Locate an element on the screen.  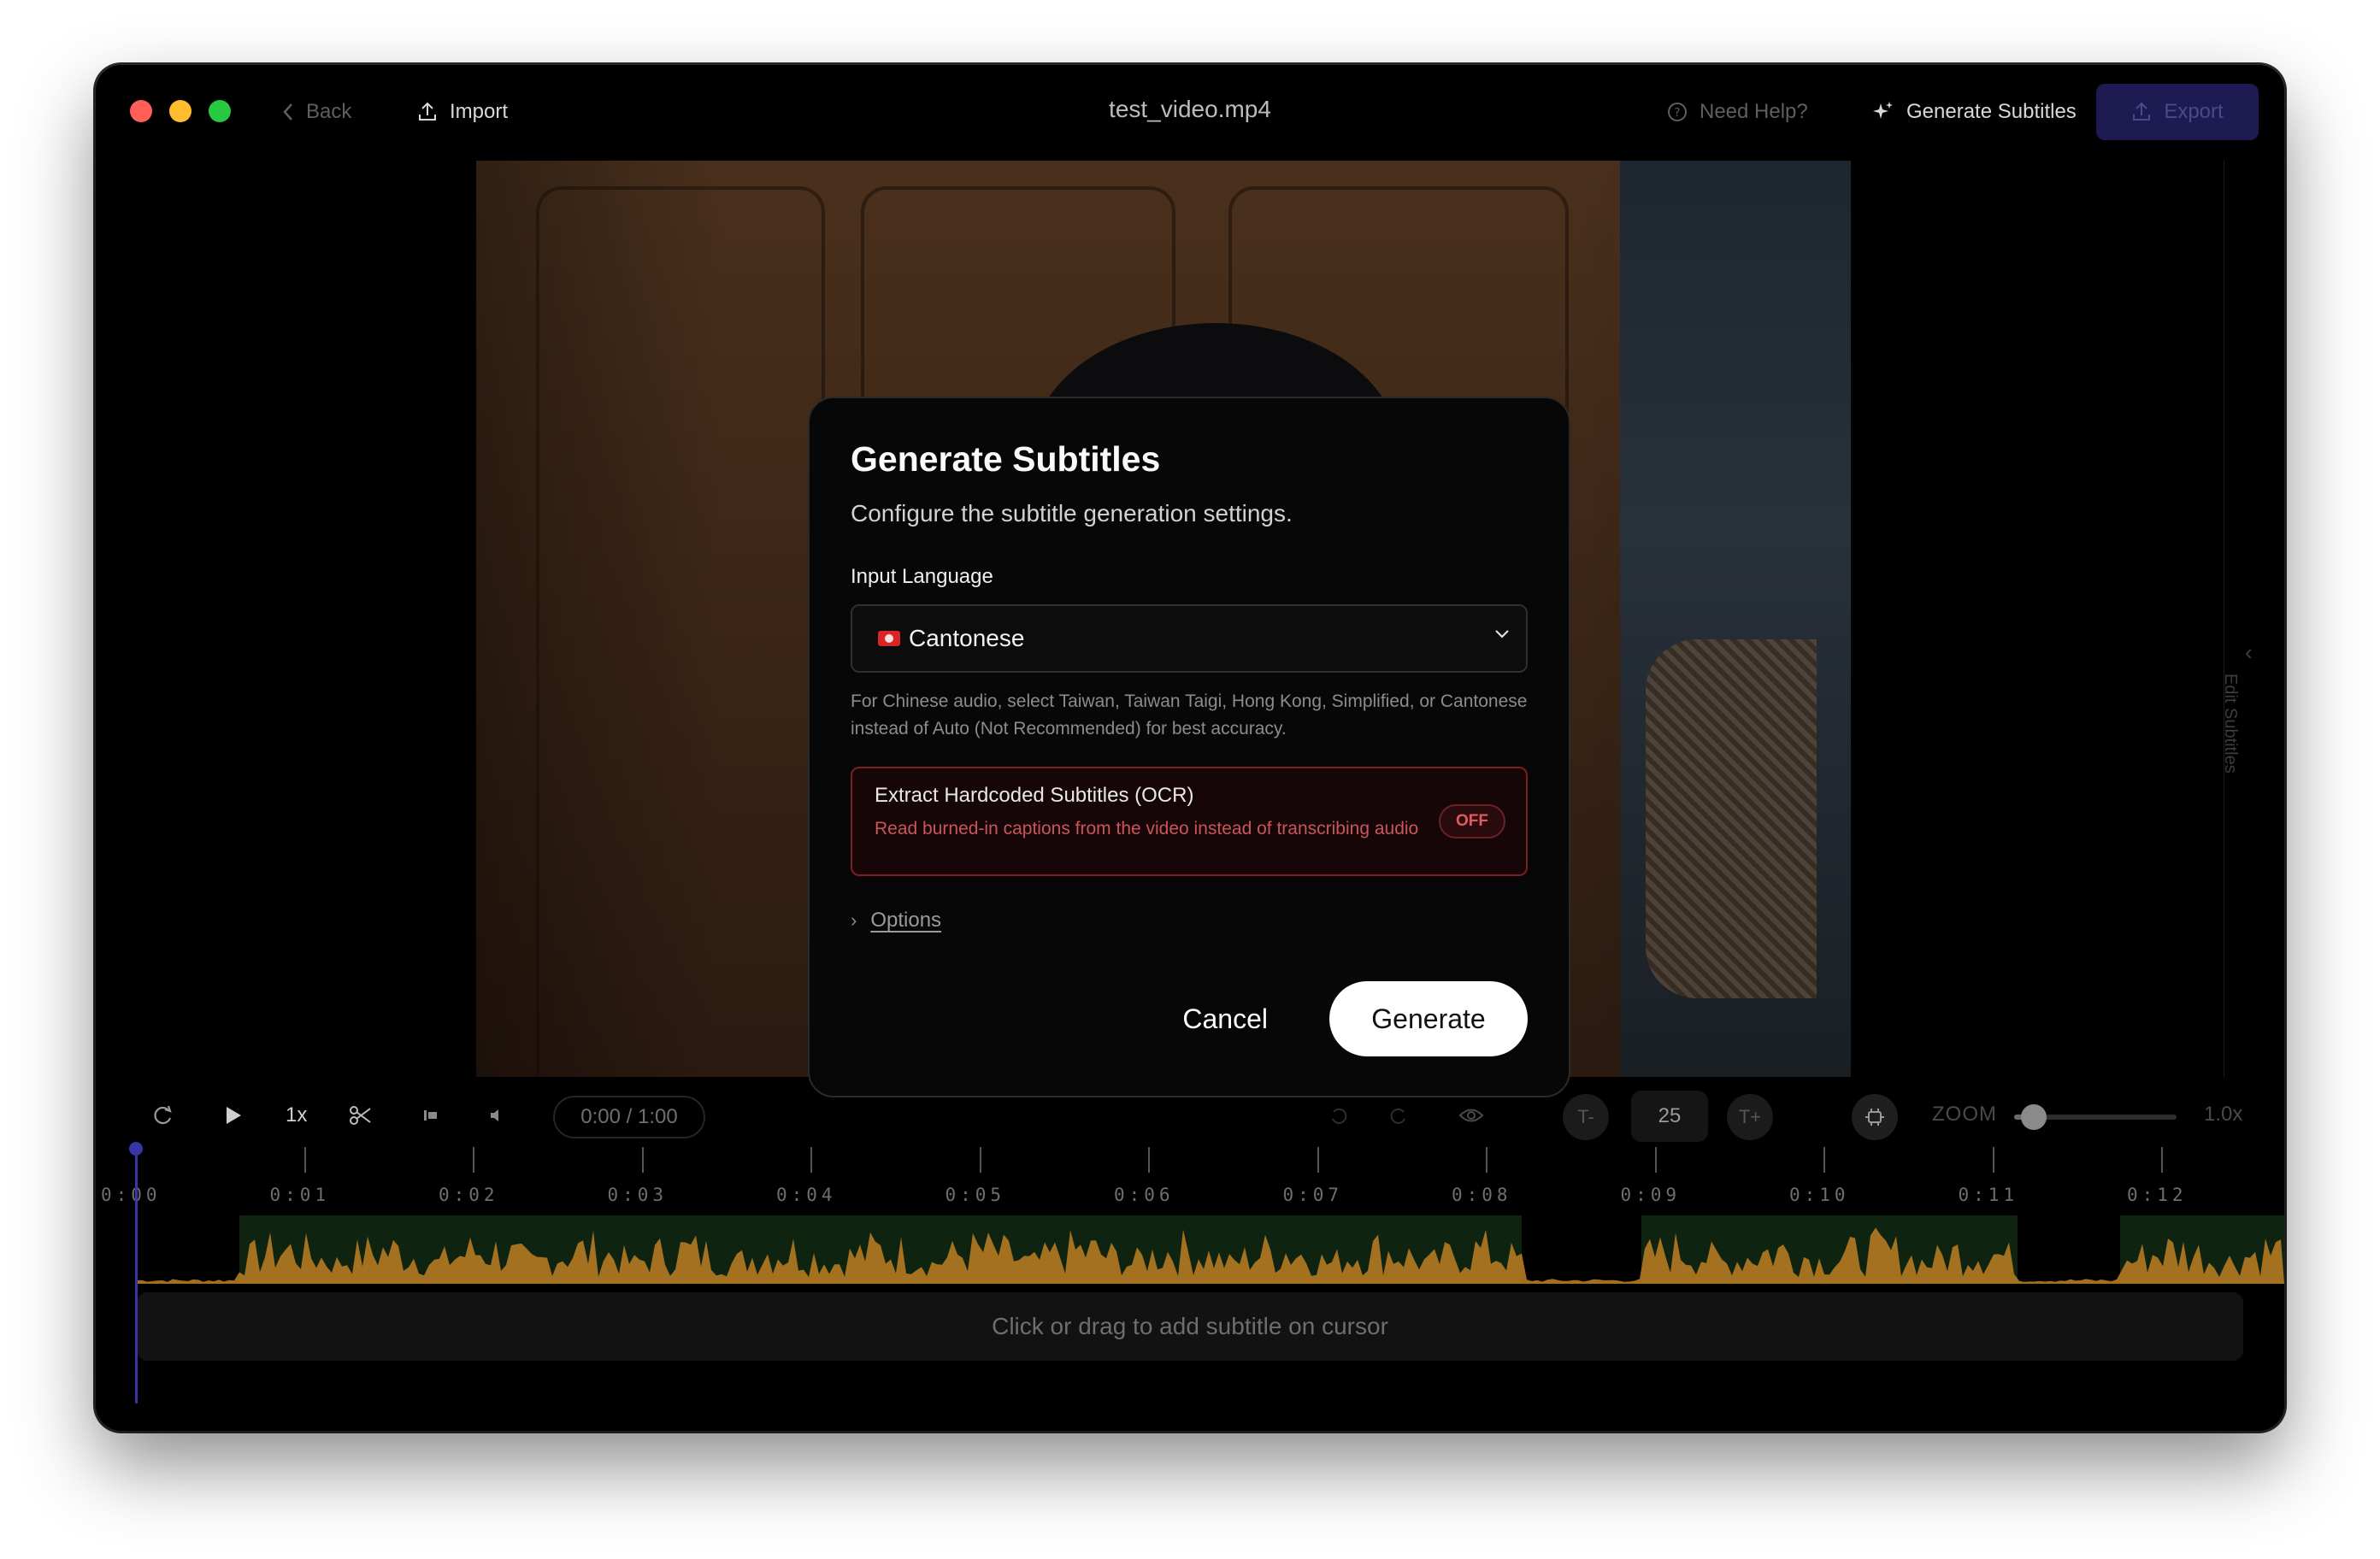
zoom-slider is located at coordinates (2096, 1117).